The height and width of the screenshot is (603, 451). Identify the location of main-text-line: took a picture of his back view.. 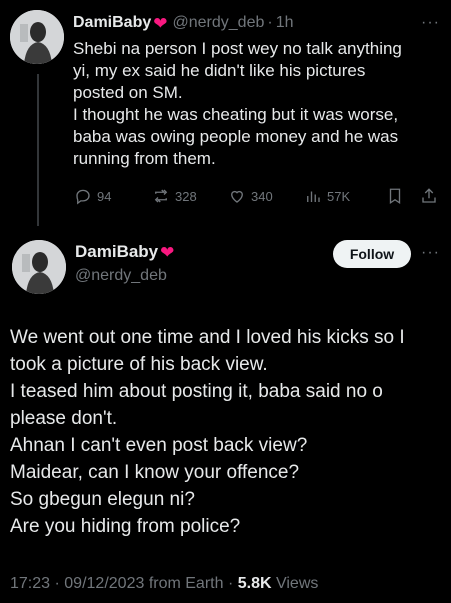
(139, 364).